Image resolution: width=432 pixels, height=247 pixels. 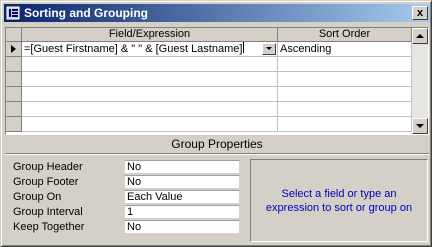 I want to click on text-cursor, so click(x=244, y=47).